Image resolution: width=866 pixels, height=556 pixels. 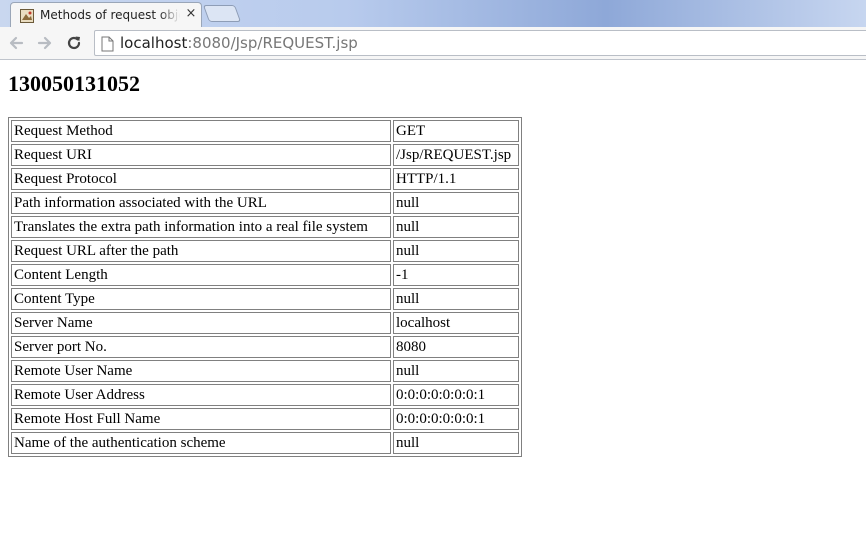 I want to click on table-row: Server port No. 8080, so click(x=265, y=347).